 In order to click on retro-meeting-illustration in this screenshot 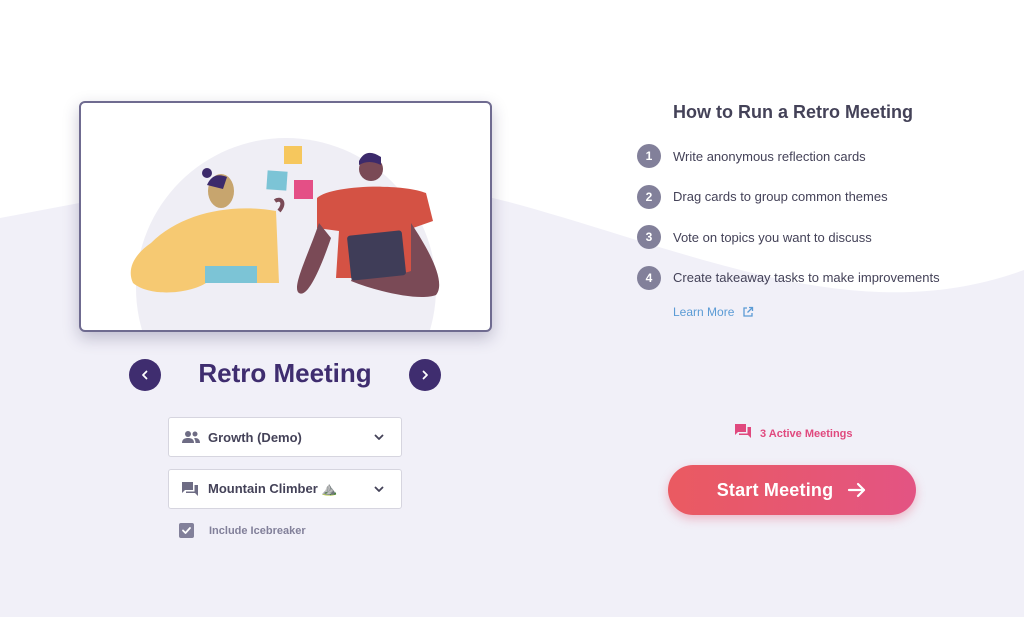, I will do `click(285, 234)`.